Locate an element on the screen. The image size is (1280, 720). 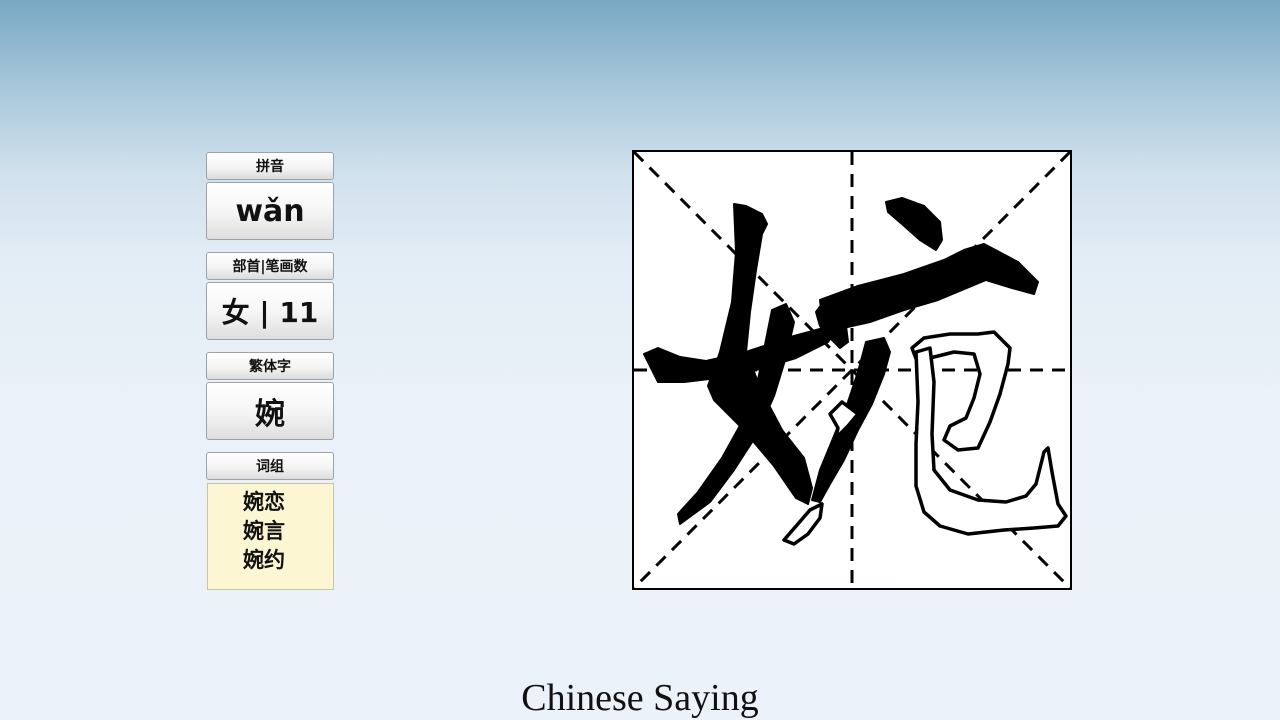
roof-dot-stroke is located at coordinates (914, 224).